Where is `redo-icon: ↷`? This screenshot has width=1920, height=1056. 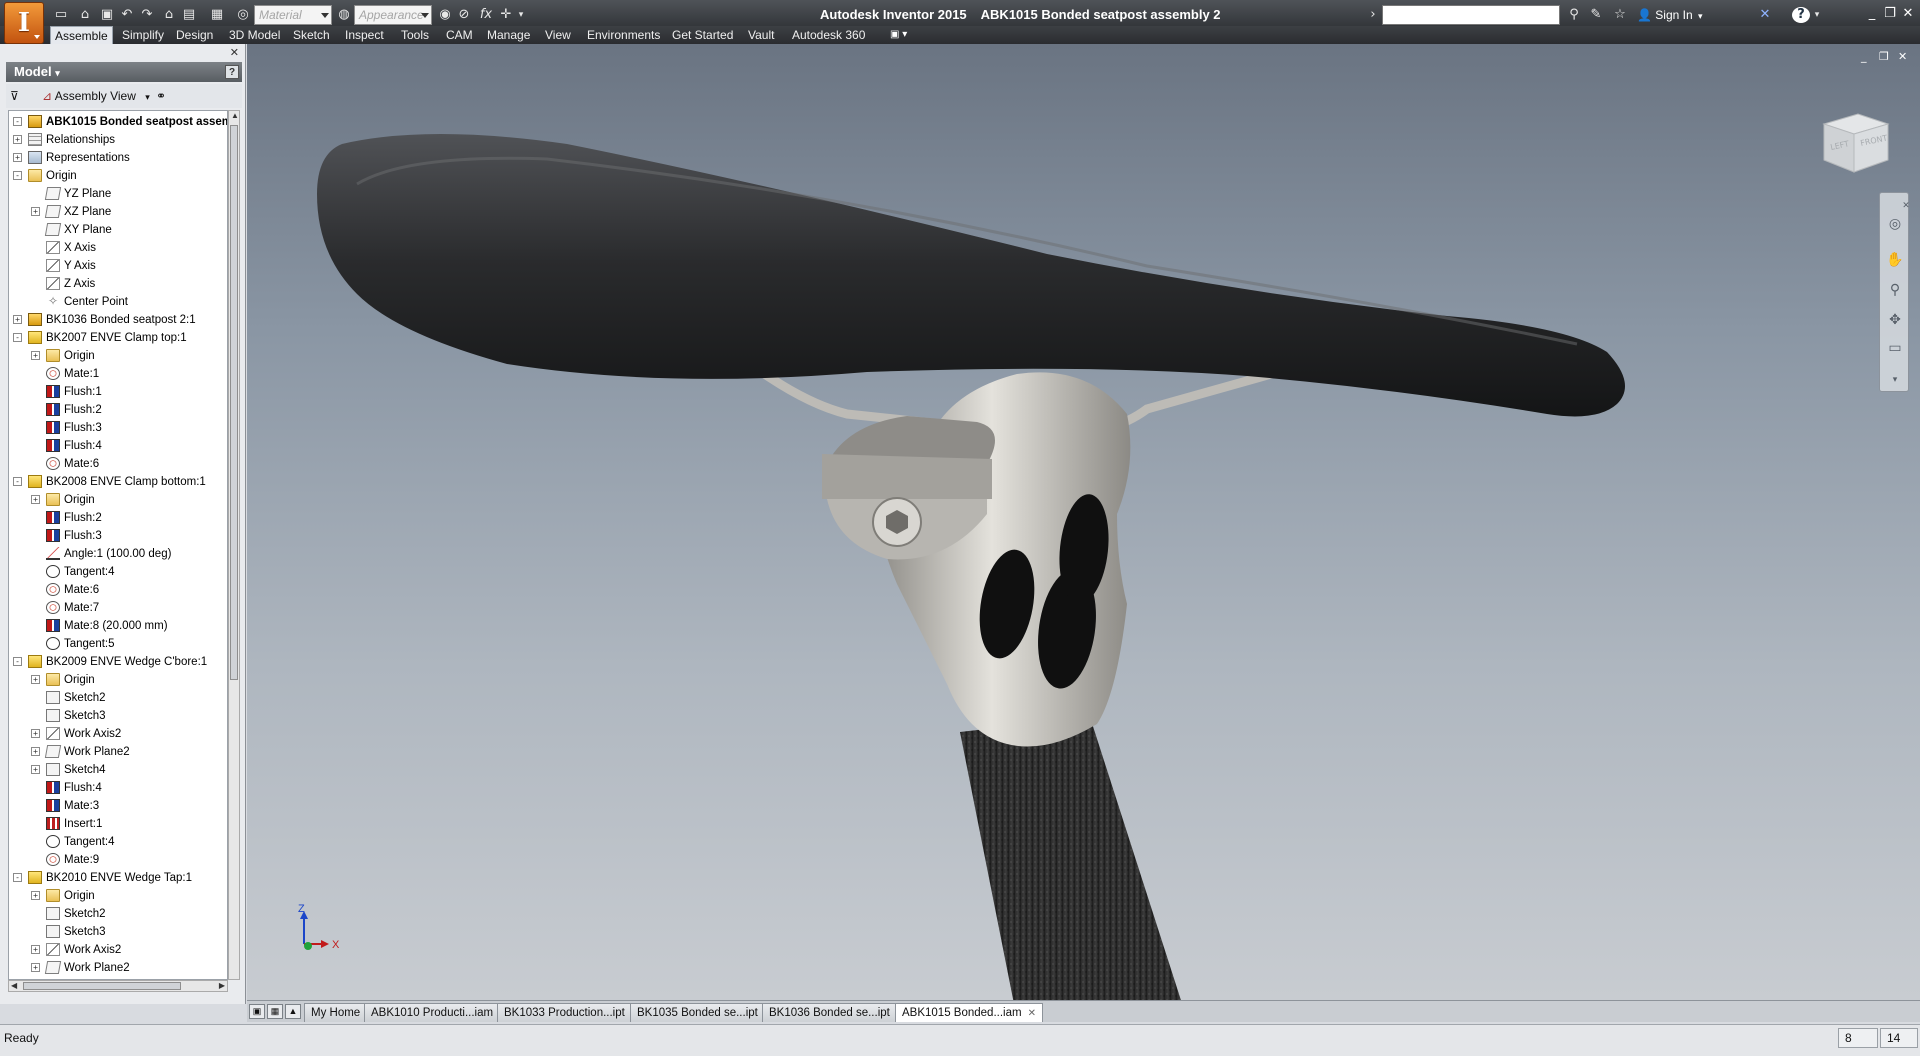 redo-icon: ↷ is located at coordinates (147, 15).